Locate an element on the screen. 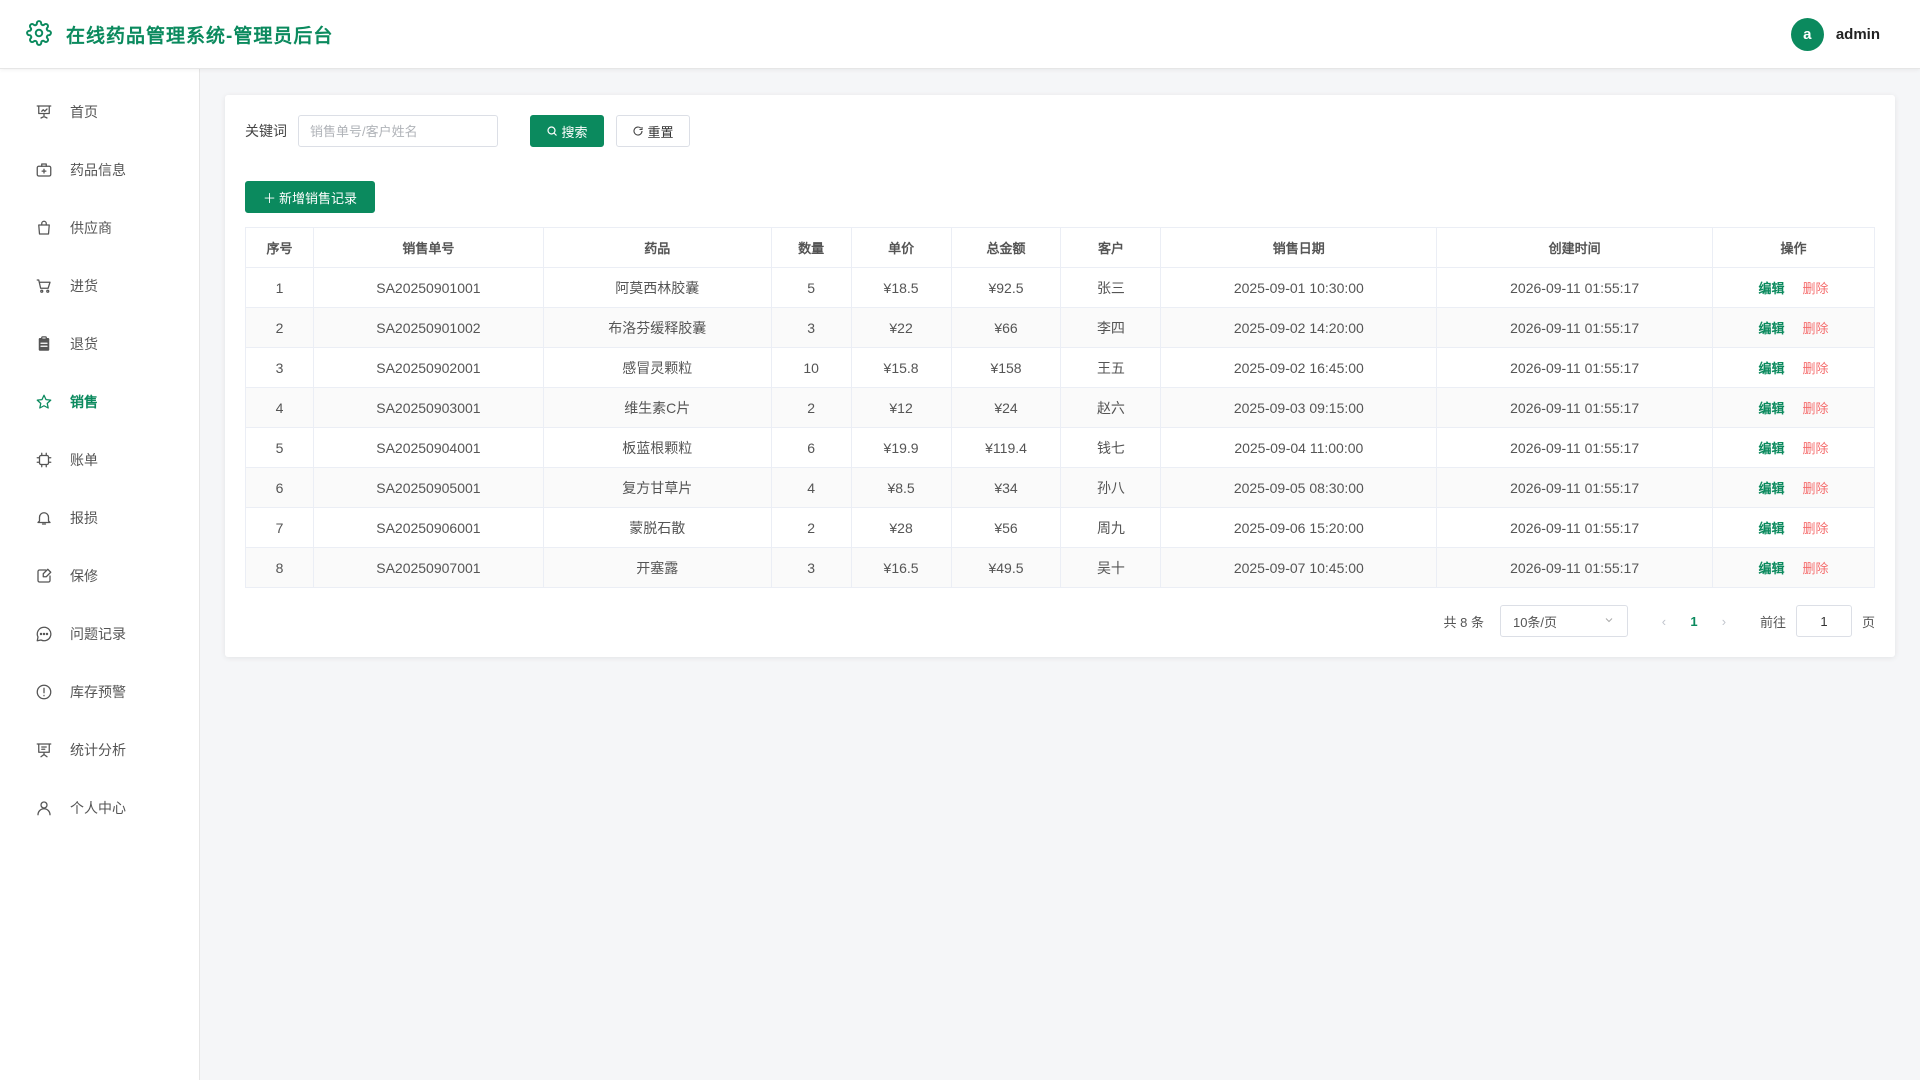 This screenshot has width=1920, height=1080. page-size-select: 10条/页 is located at coordinates (1563, 621).